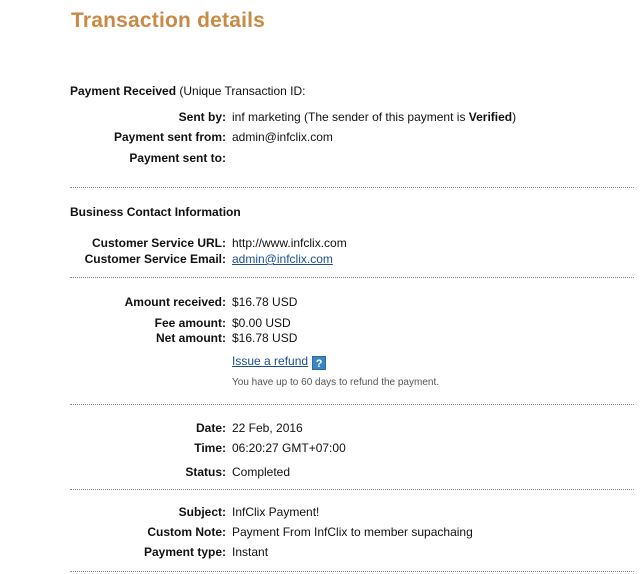  I want to click on sent-by-label: Sent by:, so click(202, 117).